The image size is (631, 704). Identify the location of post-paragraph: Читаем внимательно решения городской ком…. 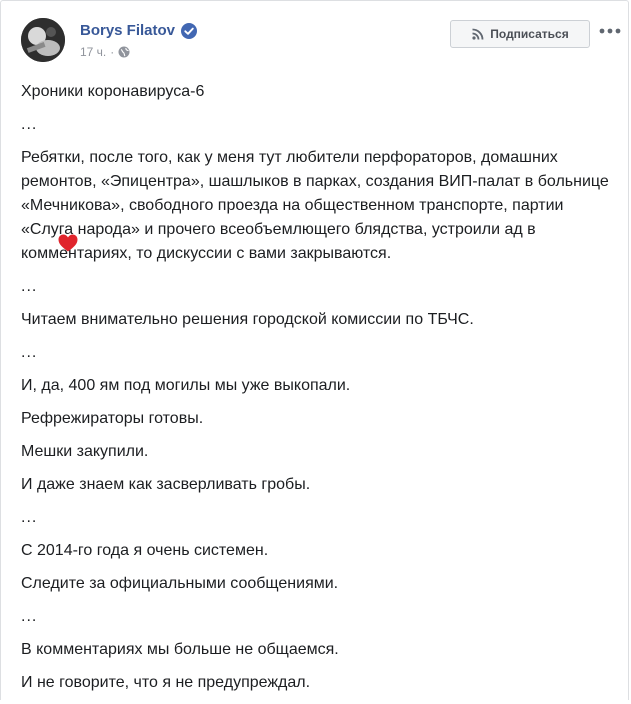
(247, 319).